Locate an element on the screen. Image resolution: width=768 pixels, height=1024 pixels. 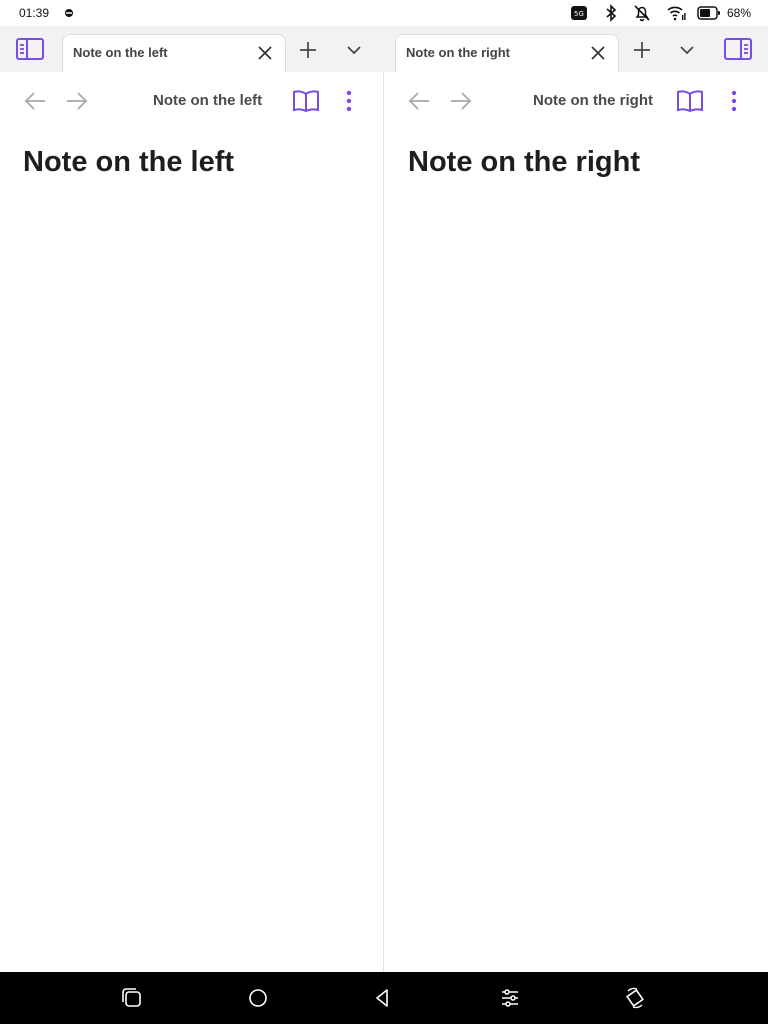
sync-icon is located at coordinates (69, 13).